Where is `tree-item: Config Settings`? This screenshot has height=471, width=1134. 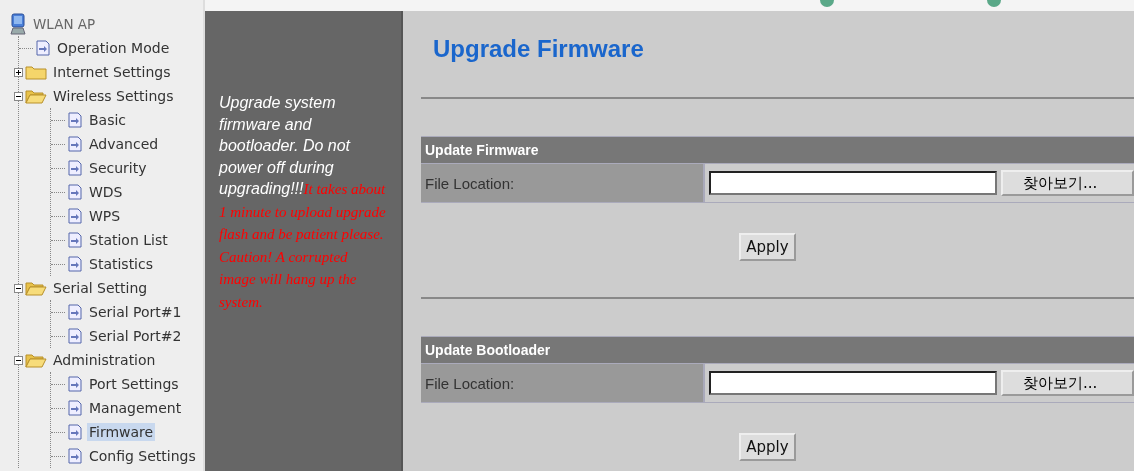
tree-item: Config Settings is located at coordinates (142, 456).